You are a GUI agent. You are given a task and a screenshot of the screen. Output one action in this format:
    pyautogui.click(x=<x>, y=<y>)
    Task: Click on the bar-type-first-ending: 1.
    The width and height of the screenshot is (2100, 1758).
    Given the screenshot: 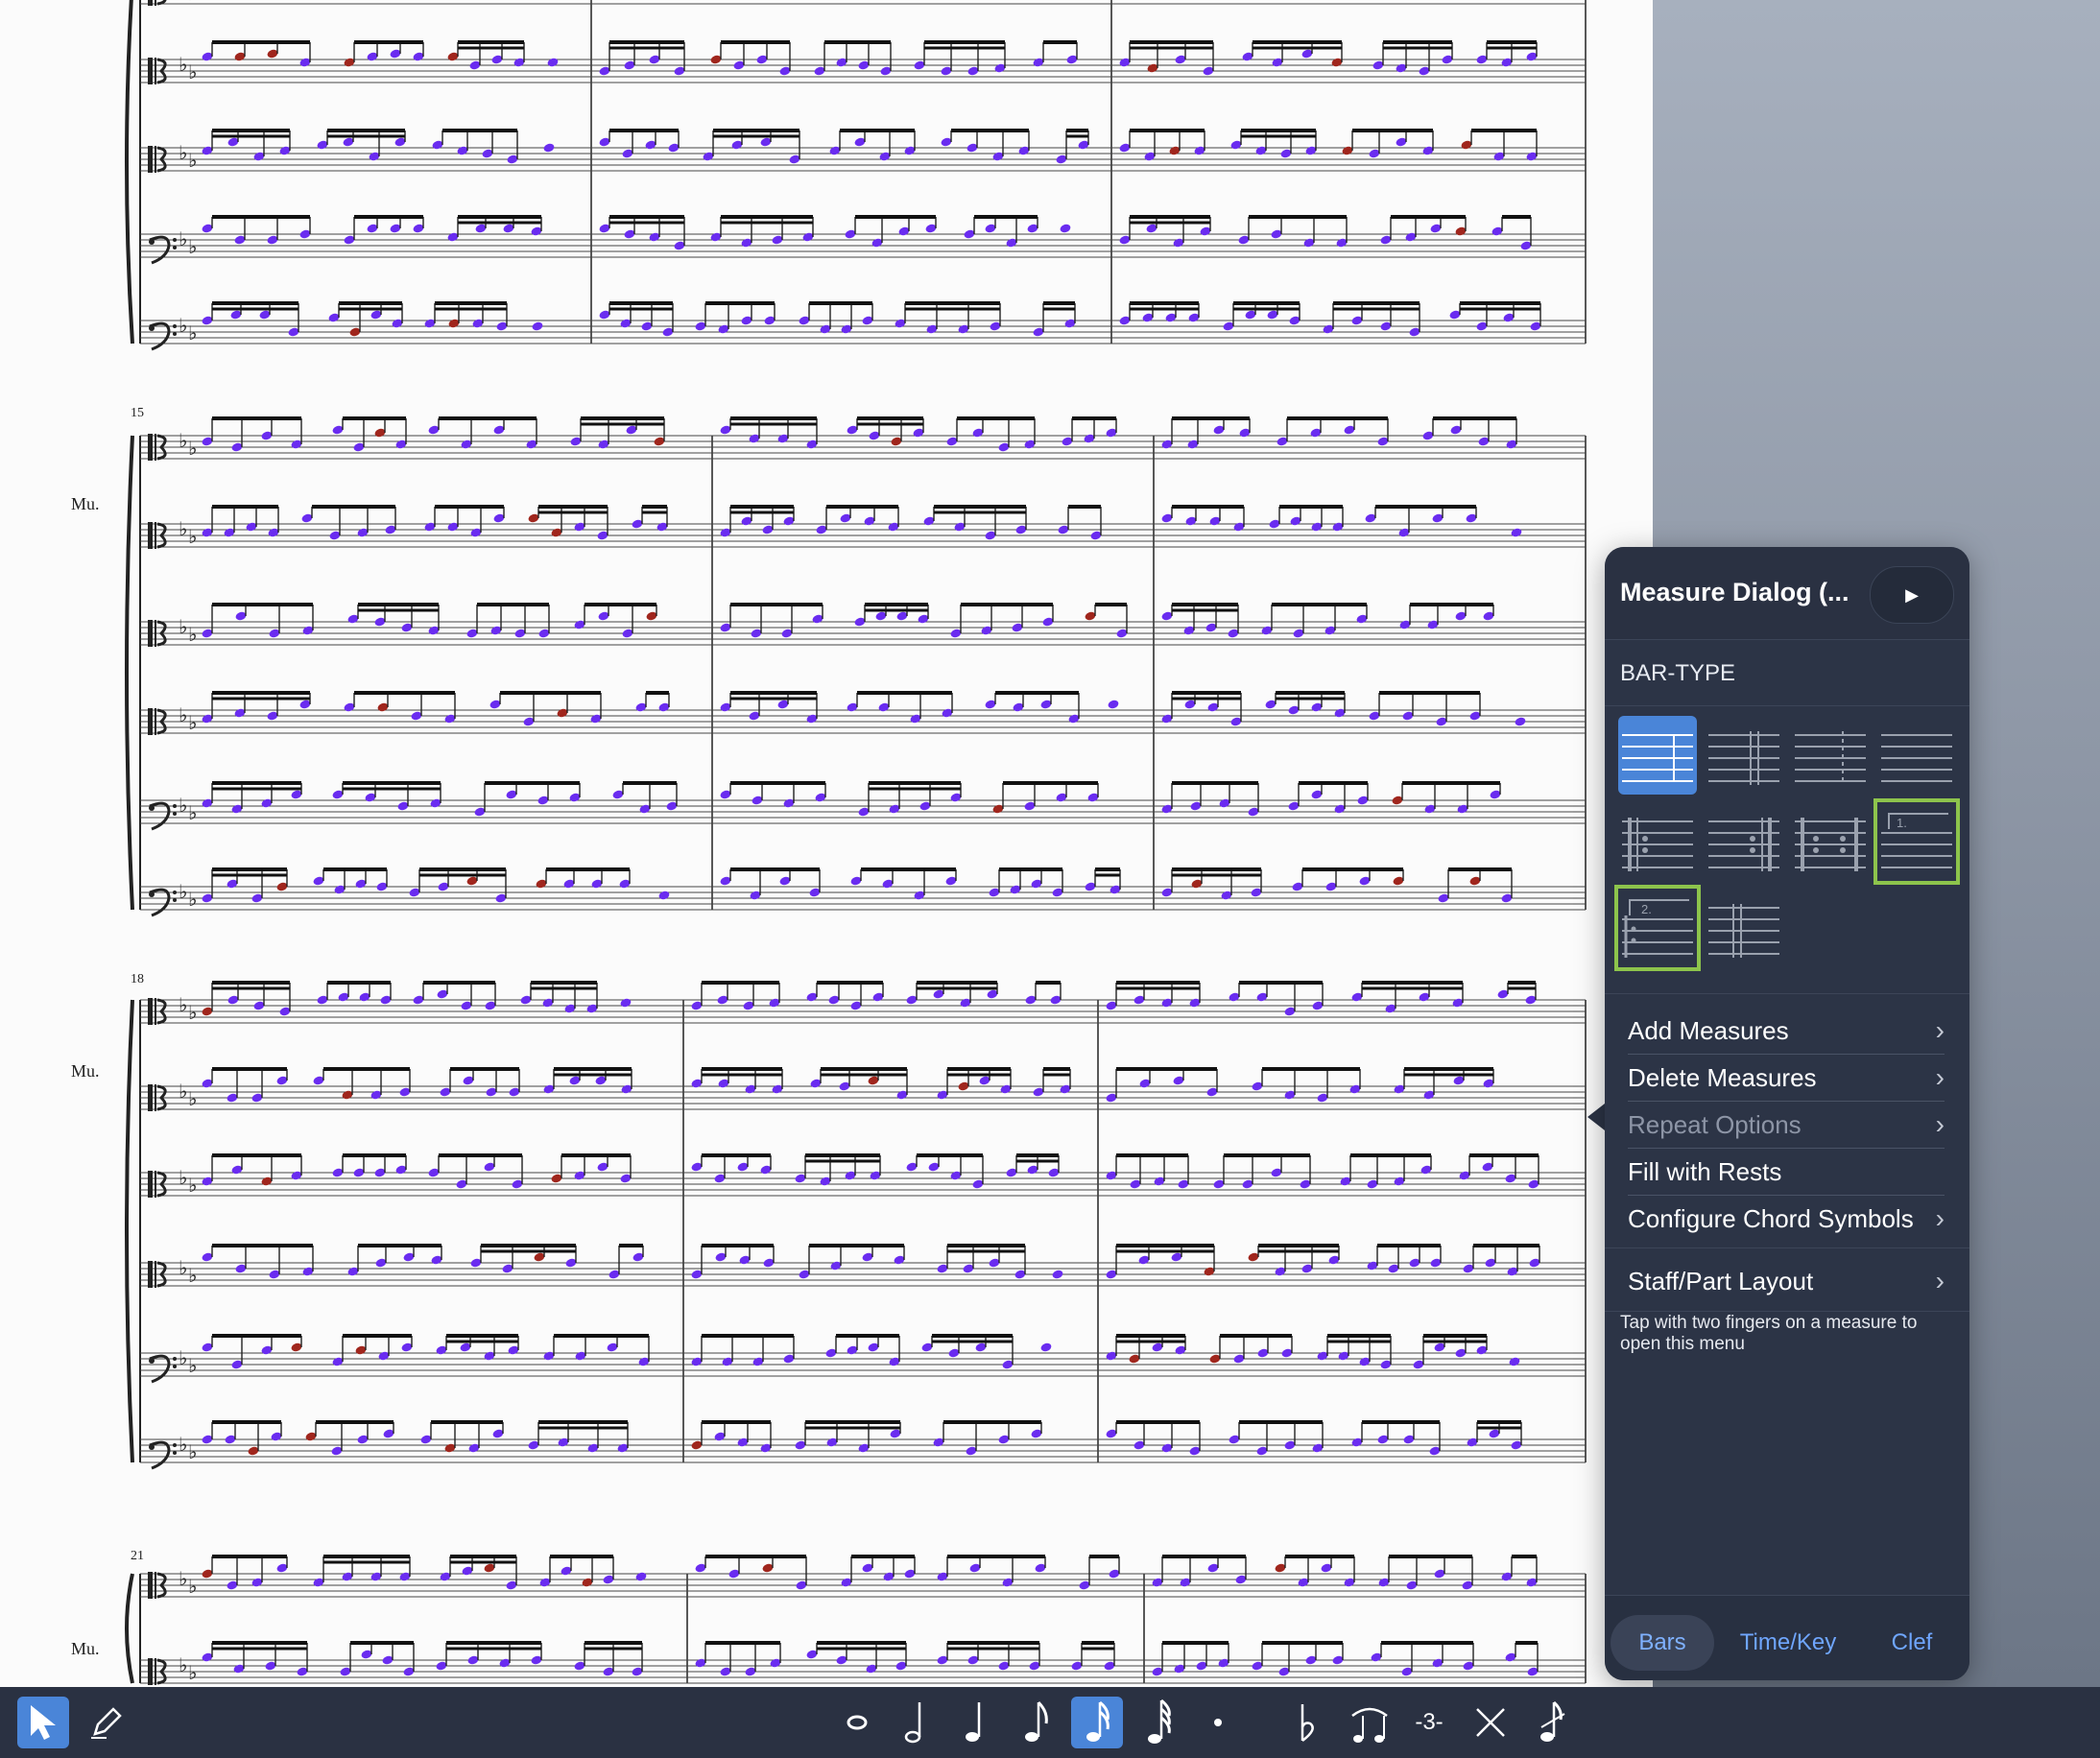 What is the action you would take?
    pyautogui.click(x=1917, y=842)
    